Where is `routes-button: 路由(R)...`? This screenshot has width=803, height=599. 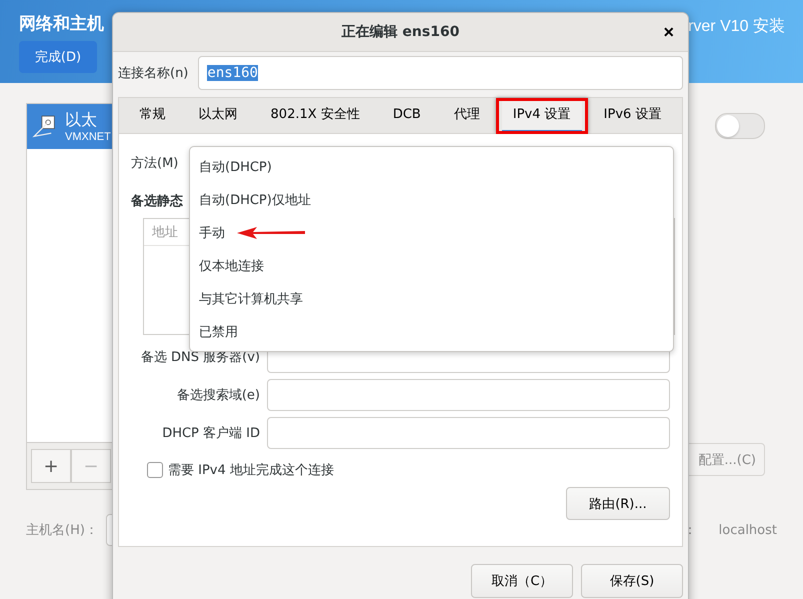
routes-button: 路由(R)... is located at coordinates (618, 503).